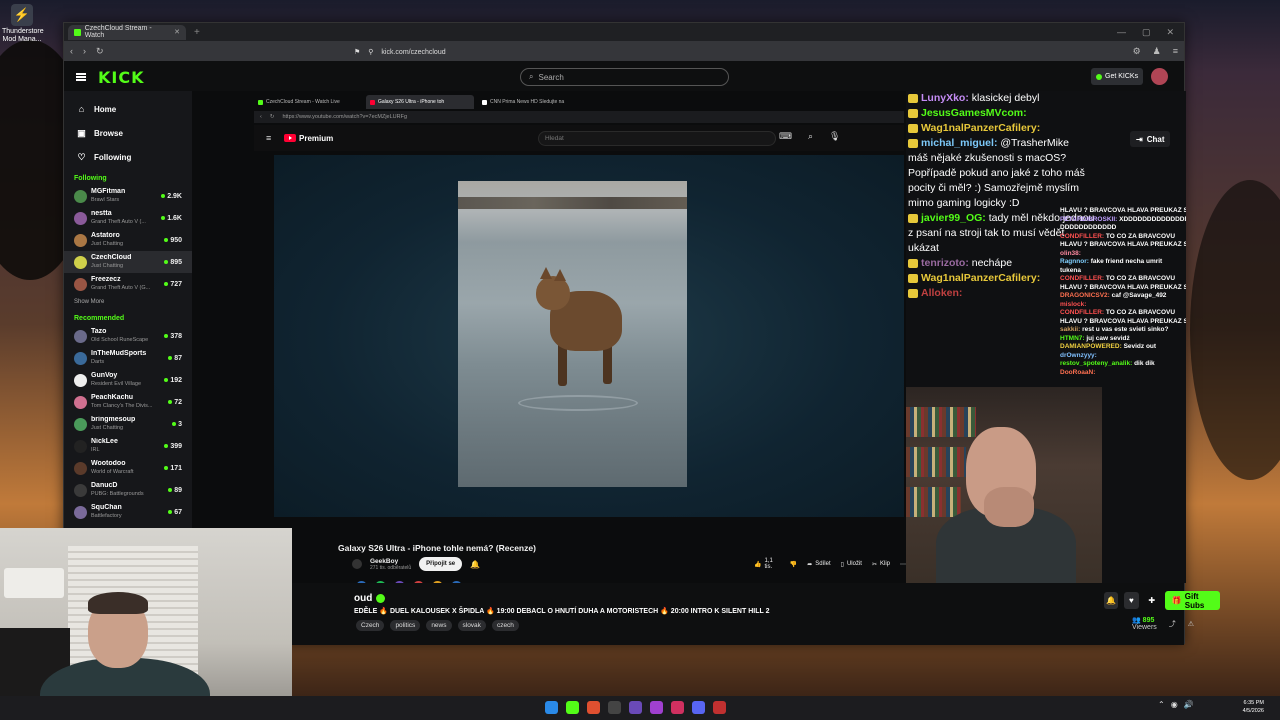 This screenshot has width=1280, height=720. What do you see at coordinates (1005, 98) in the screenshot?
I see `chat-text: klasickej debyl` at bounding box center [1005, 98].